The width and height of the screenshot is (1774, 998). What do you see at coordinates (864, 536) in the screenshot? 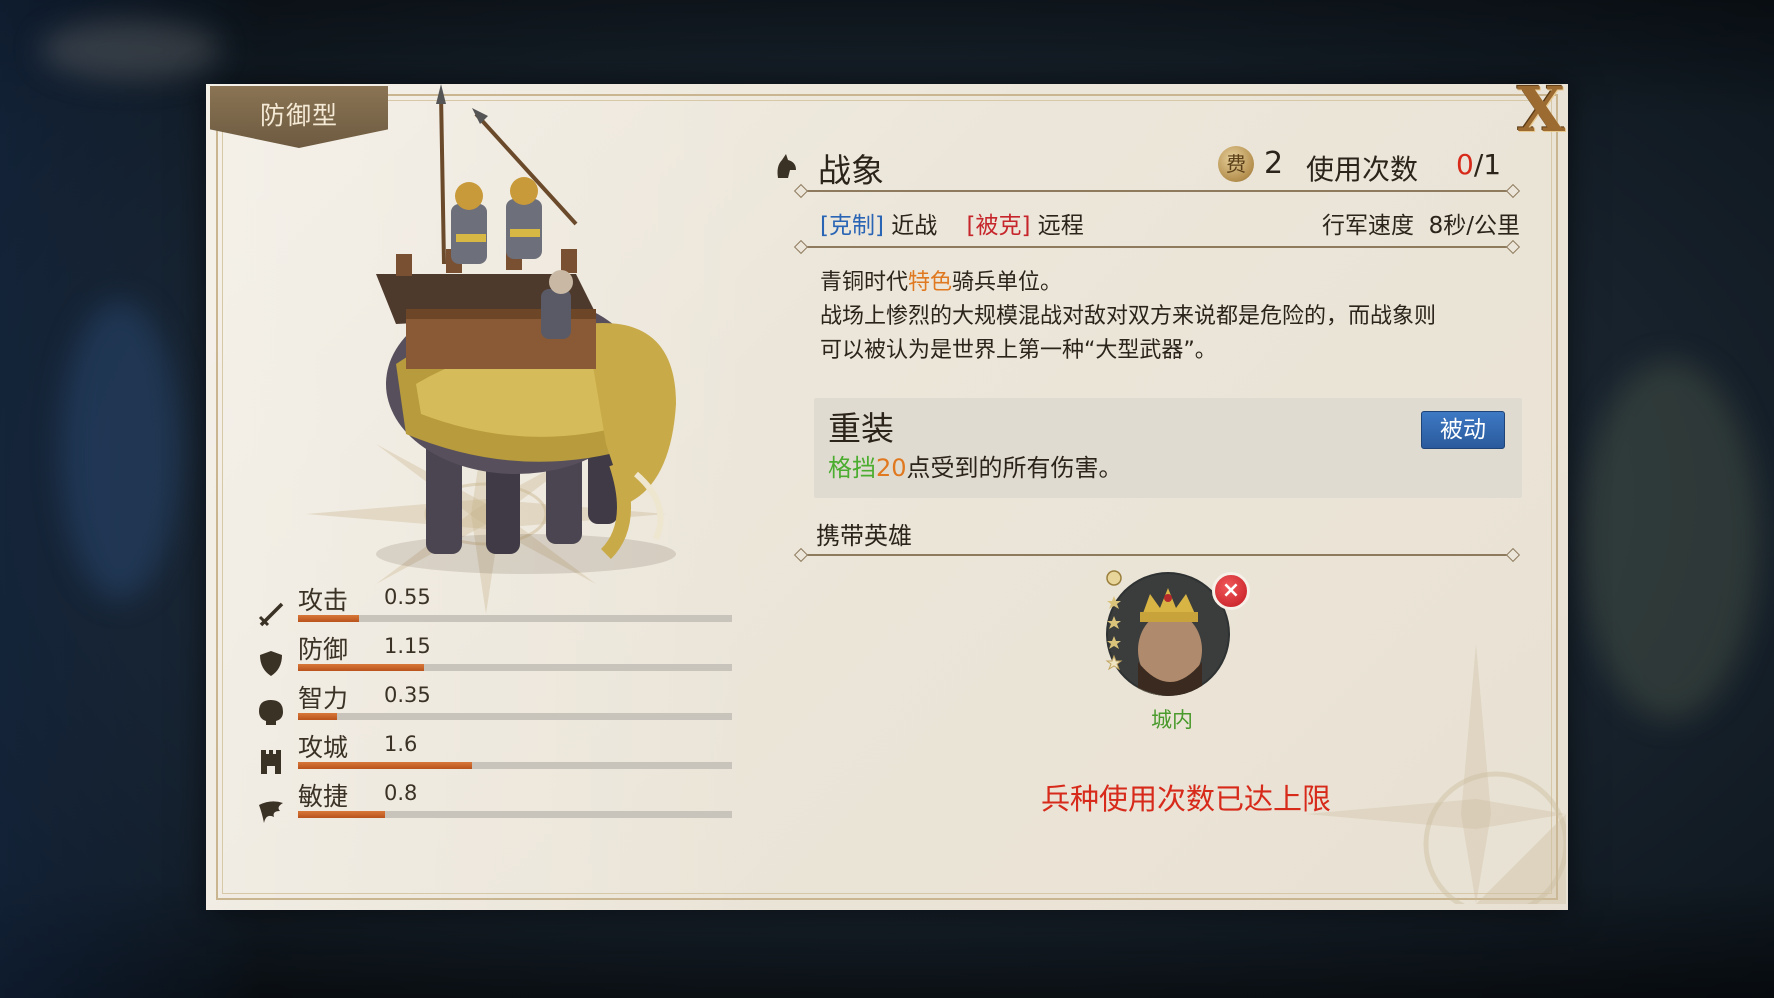
I see `hero-section-label: 携带英雄` at bounding box center [864, 536].